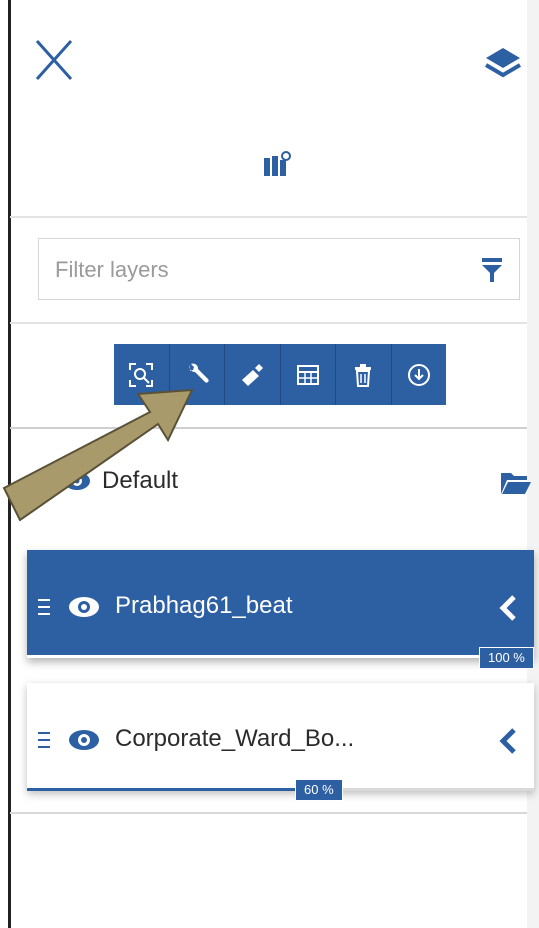  I want to click on layer-item-corporate-ward: Corporate_Ward_Bo... 60 %, so click(280, 742).